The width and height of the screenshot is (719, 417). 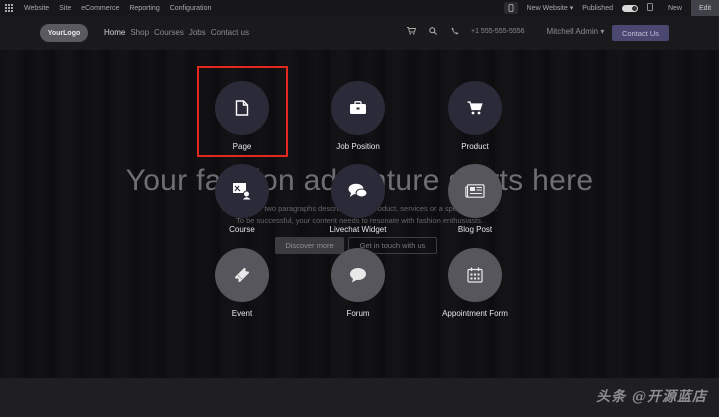 I want to click on site-logo: YourLogo, so click(x=64, y=33).